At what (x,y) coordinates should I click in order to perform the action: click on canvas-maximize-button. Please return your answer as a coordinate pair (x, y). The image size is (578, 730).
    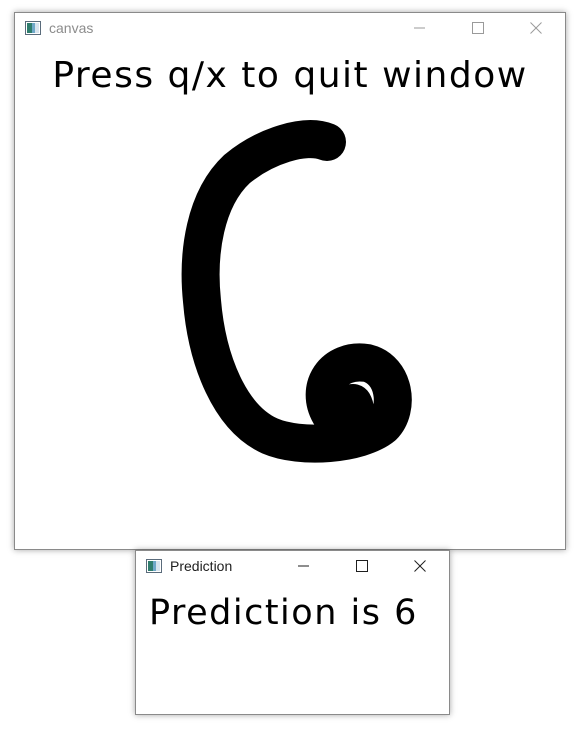
    Looking at the image, I should click on (478, 28).